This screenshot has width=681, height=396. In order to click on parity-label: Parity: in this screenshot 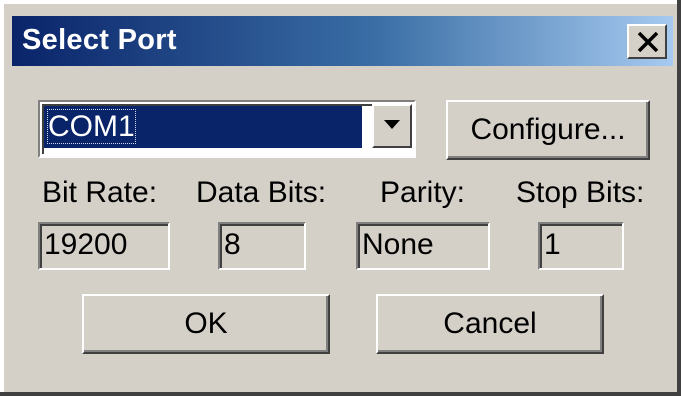, I will do `click(423, 192)`.